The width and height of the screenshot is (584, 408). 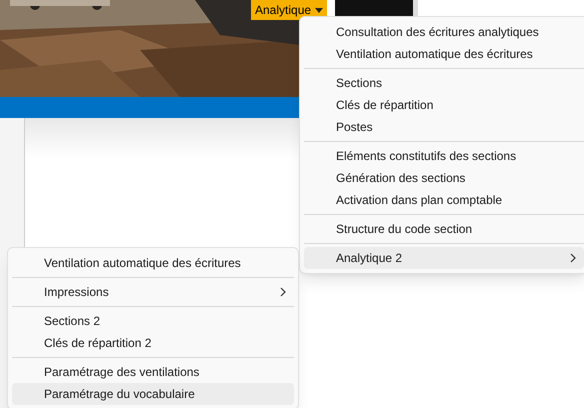 What do you see at coordinates (153, 292) in the screenshot?
I see `menu-item: Impressions` at bounding box center [153, 292].